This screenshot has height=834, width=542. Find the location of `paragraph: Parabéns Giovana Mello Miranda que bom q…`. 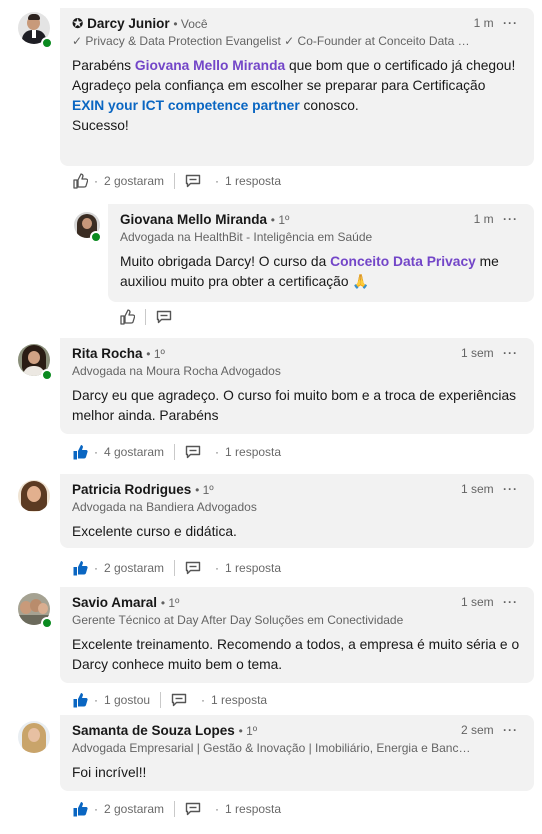

paragraph: Parabéns Giovana Mello Miranda que bom q… is located at coordinates (294, 65).